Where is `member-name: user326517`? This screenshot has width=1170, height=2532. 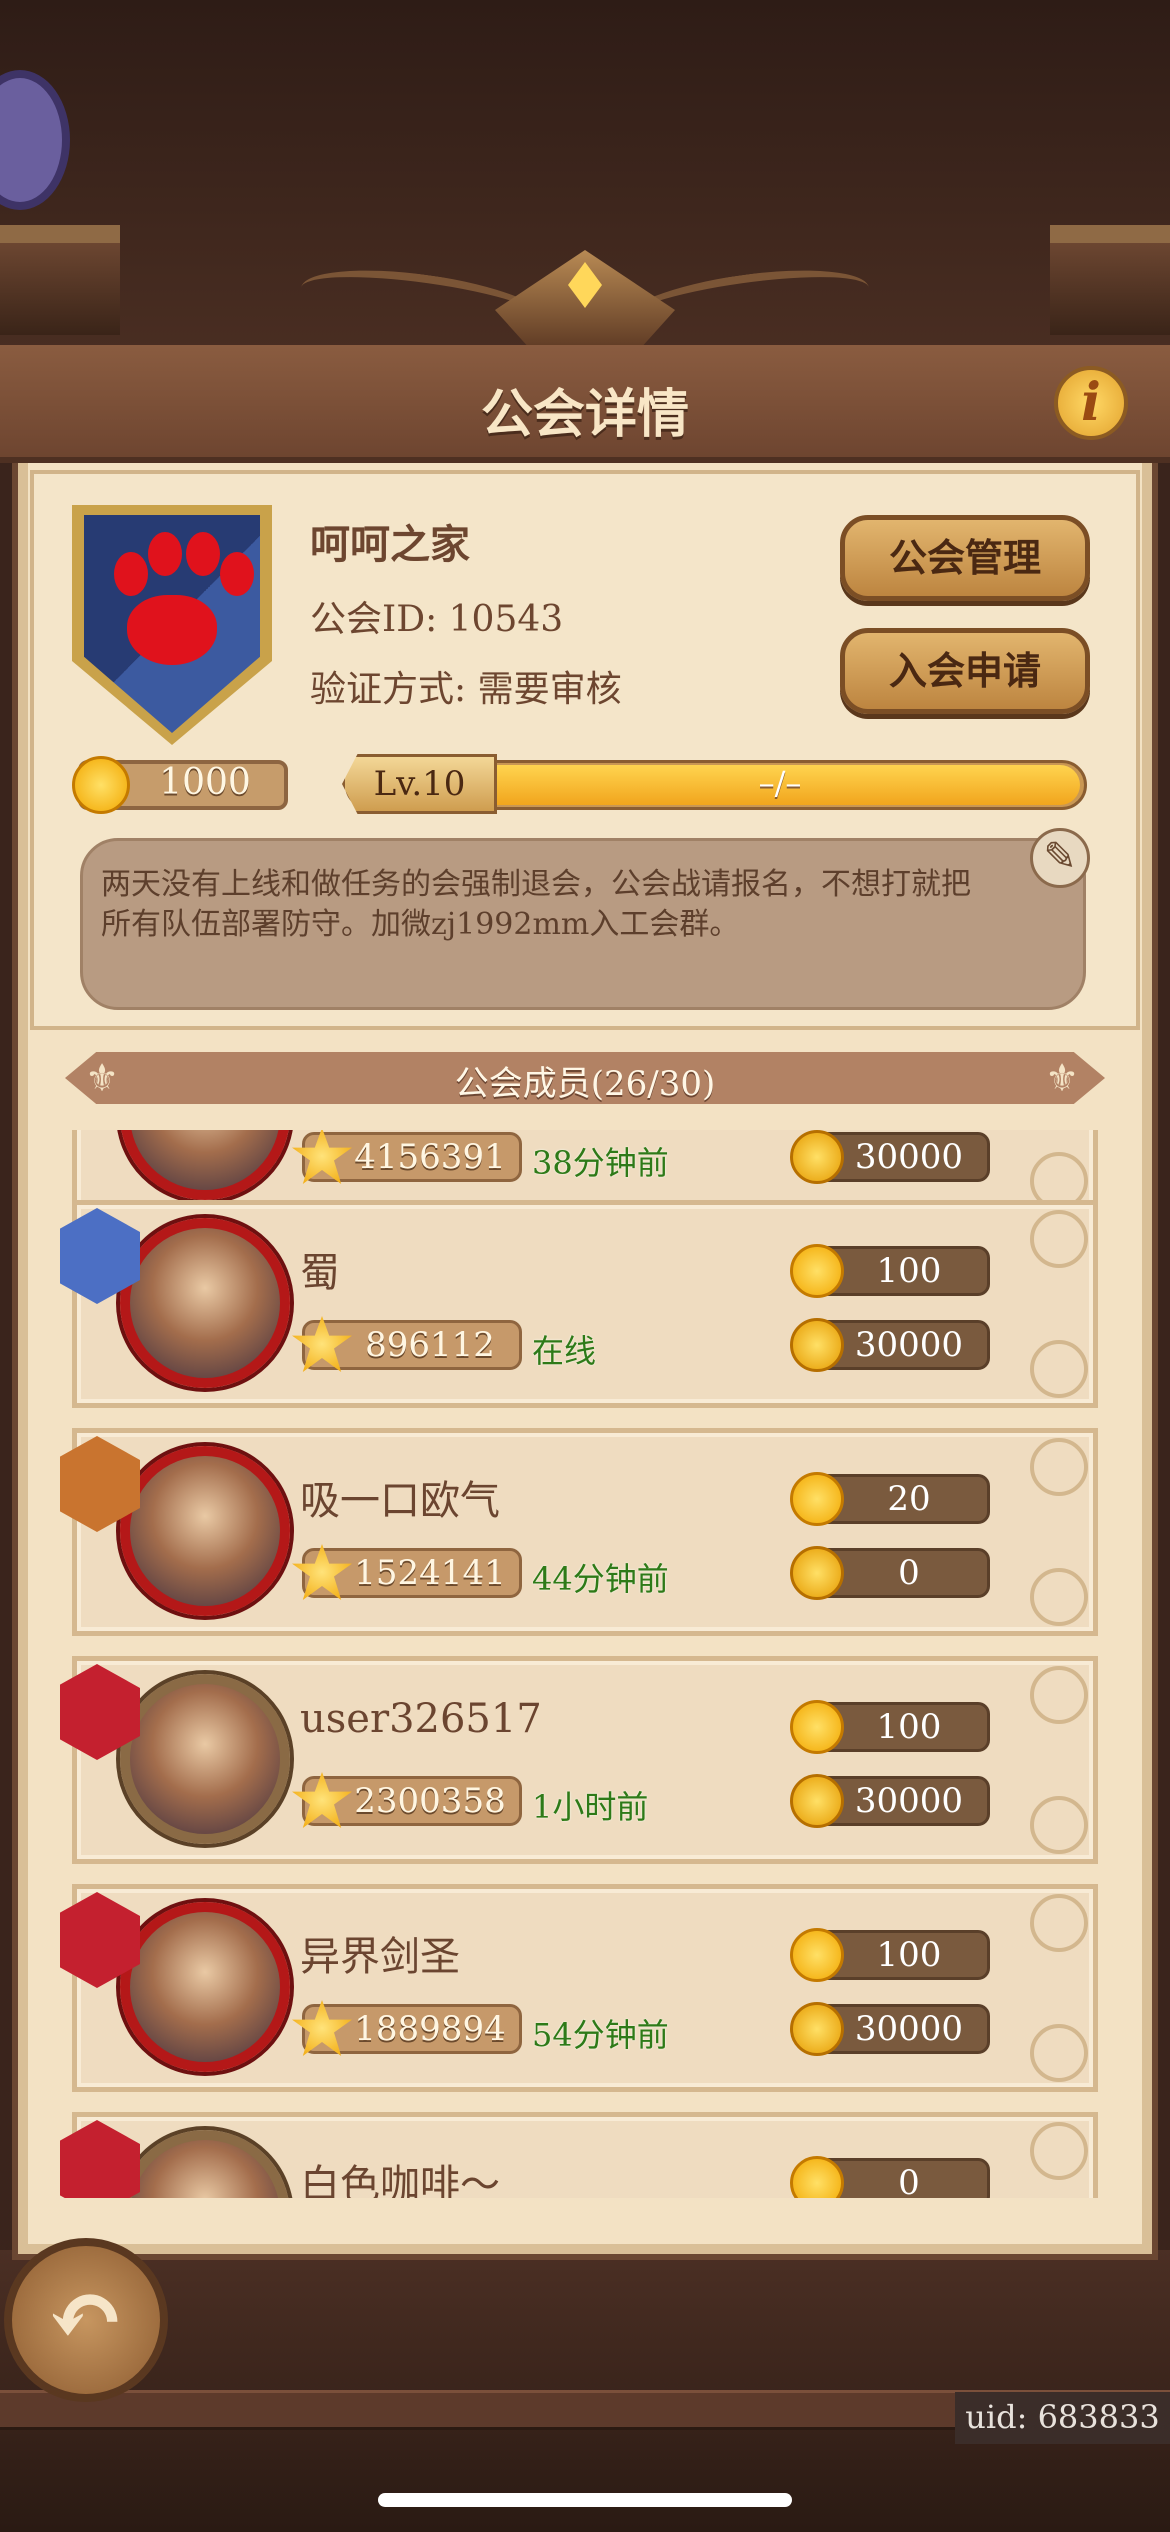
member-name: user326517 is located at coordinates (421, 1719).